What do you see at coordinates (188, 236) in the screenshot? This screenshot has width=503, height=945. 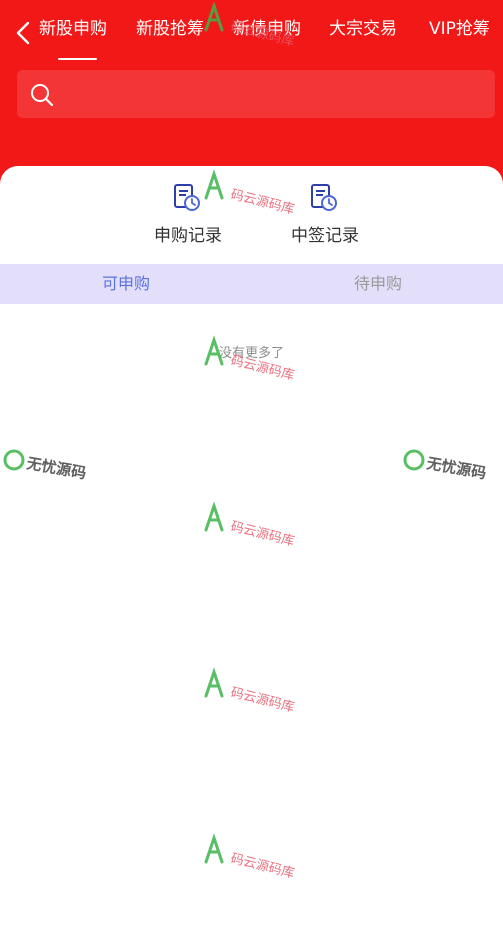 I see `record-label: 申购记录` at bounding box center [188, 236].